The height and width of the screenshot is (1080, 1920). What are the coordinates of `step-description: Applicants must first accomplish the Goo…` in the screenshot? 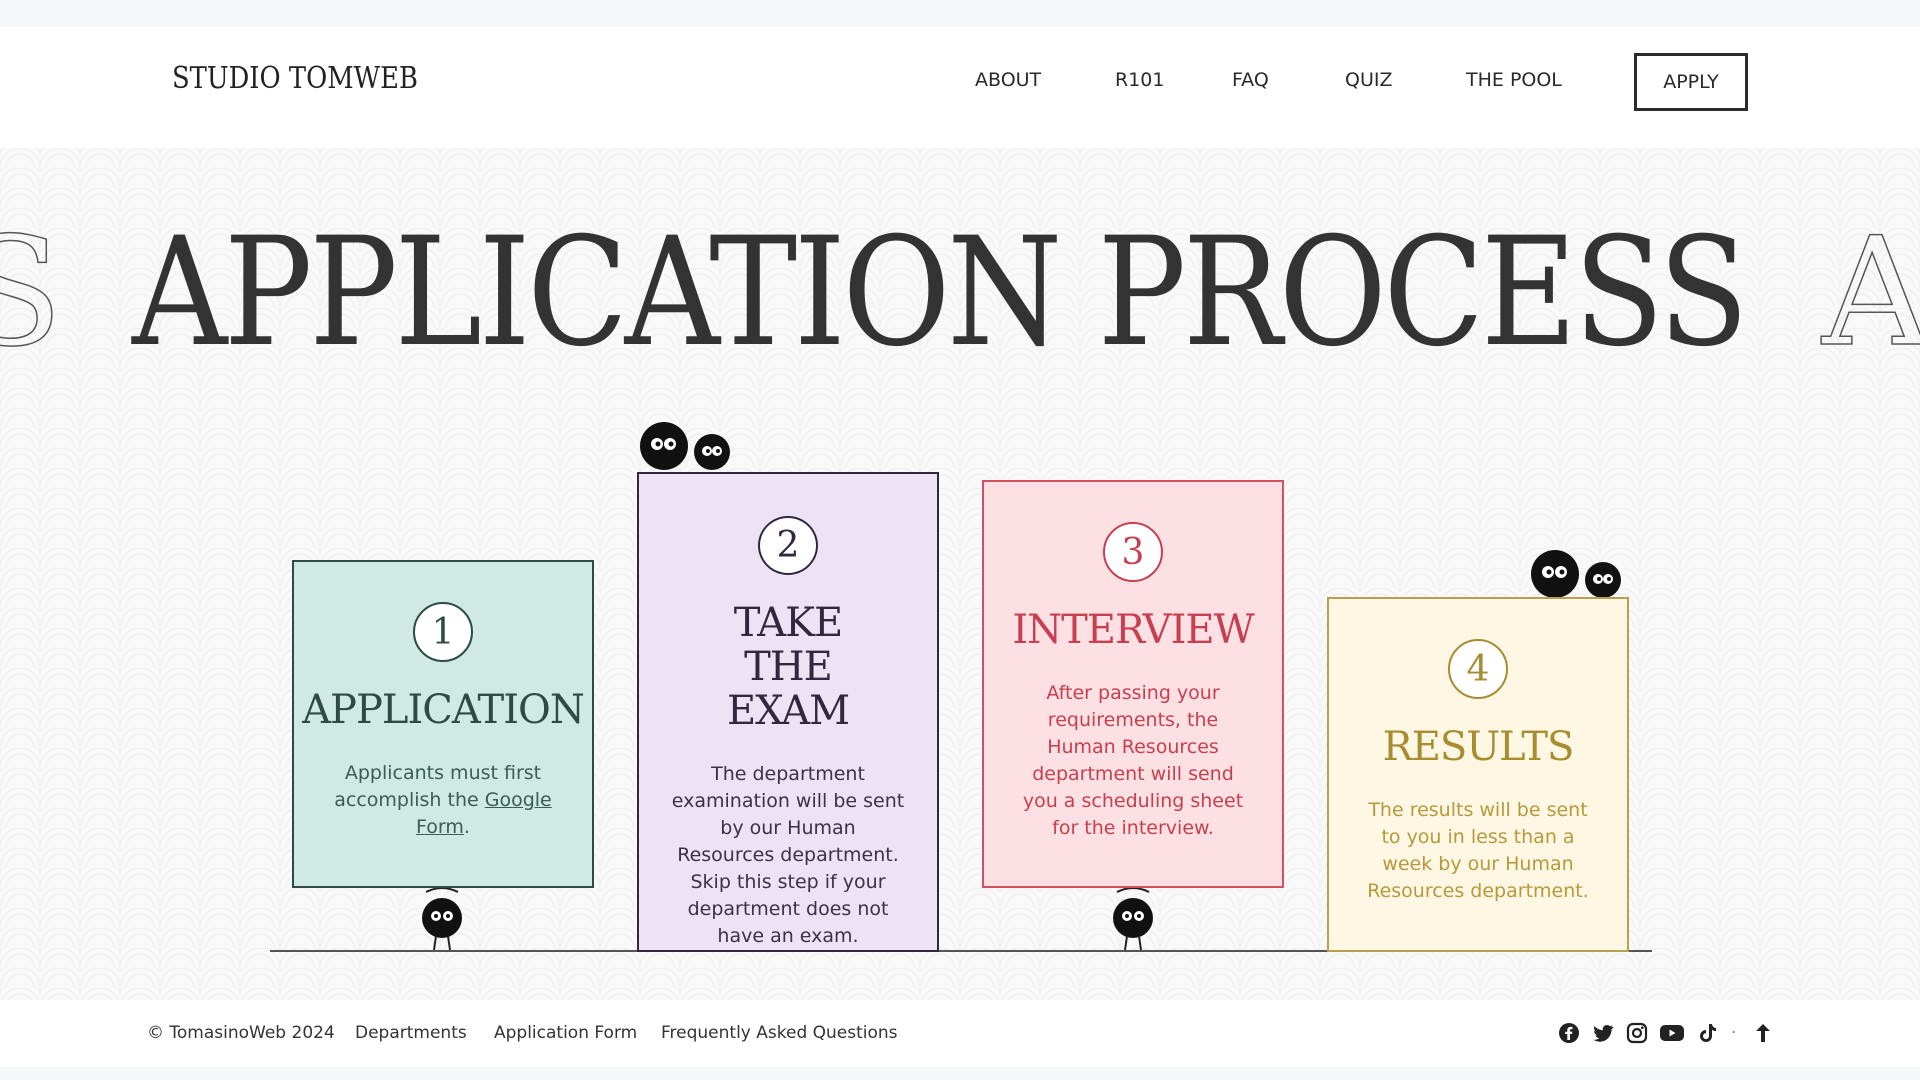 It's located at (443, 800).